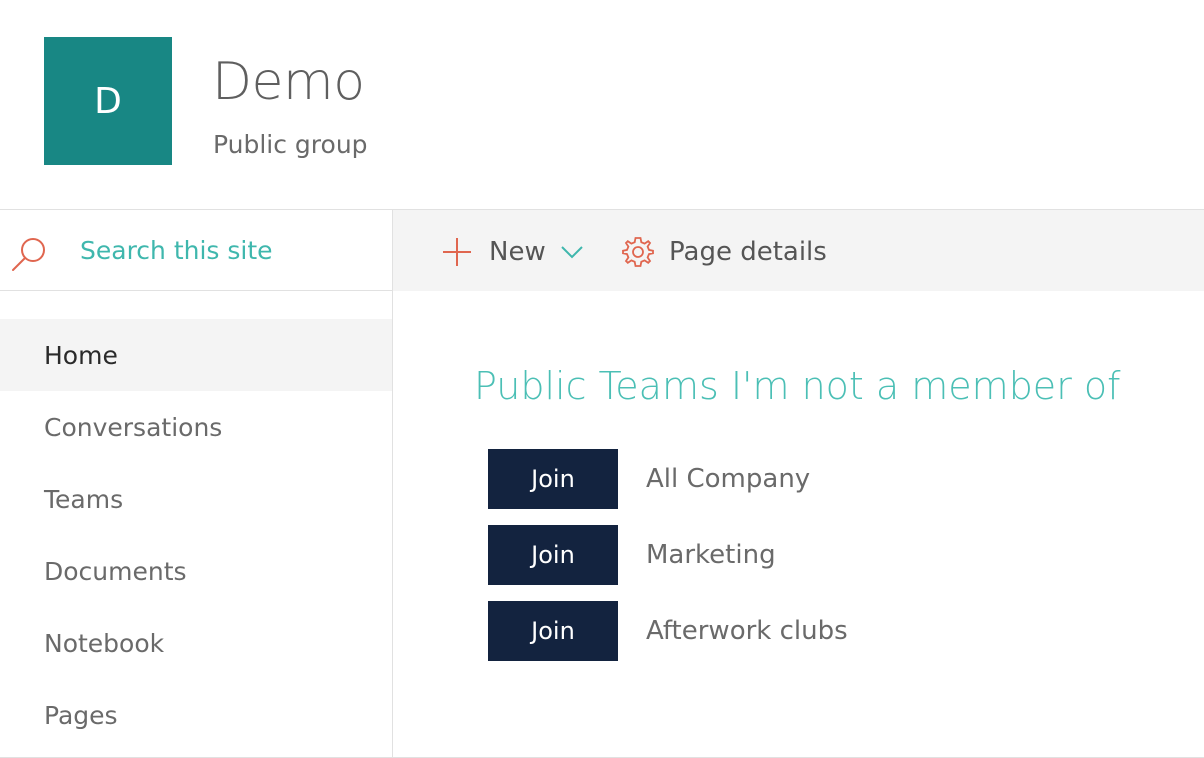 The image size is (1204, 758). Describe the element at coordinates (748, 252) in the screenshot. I see `page-details-label: Page details` at that location.